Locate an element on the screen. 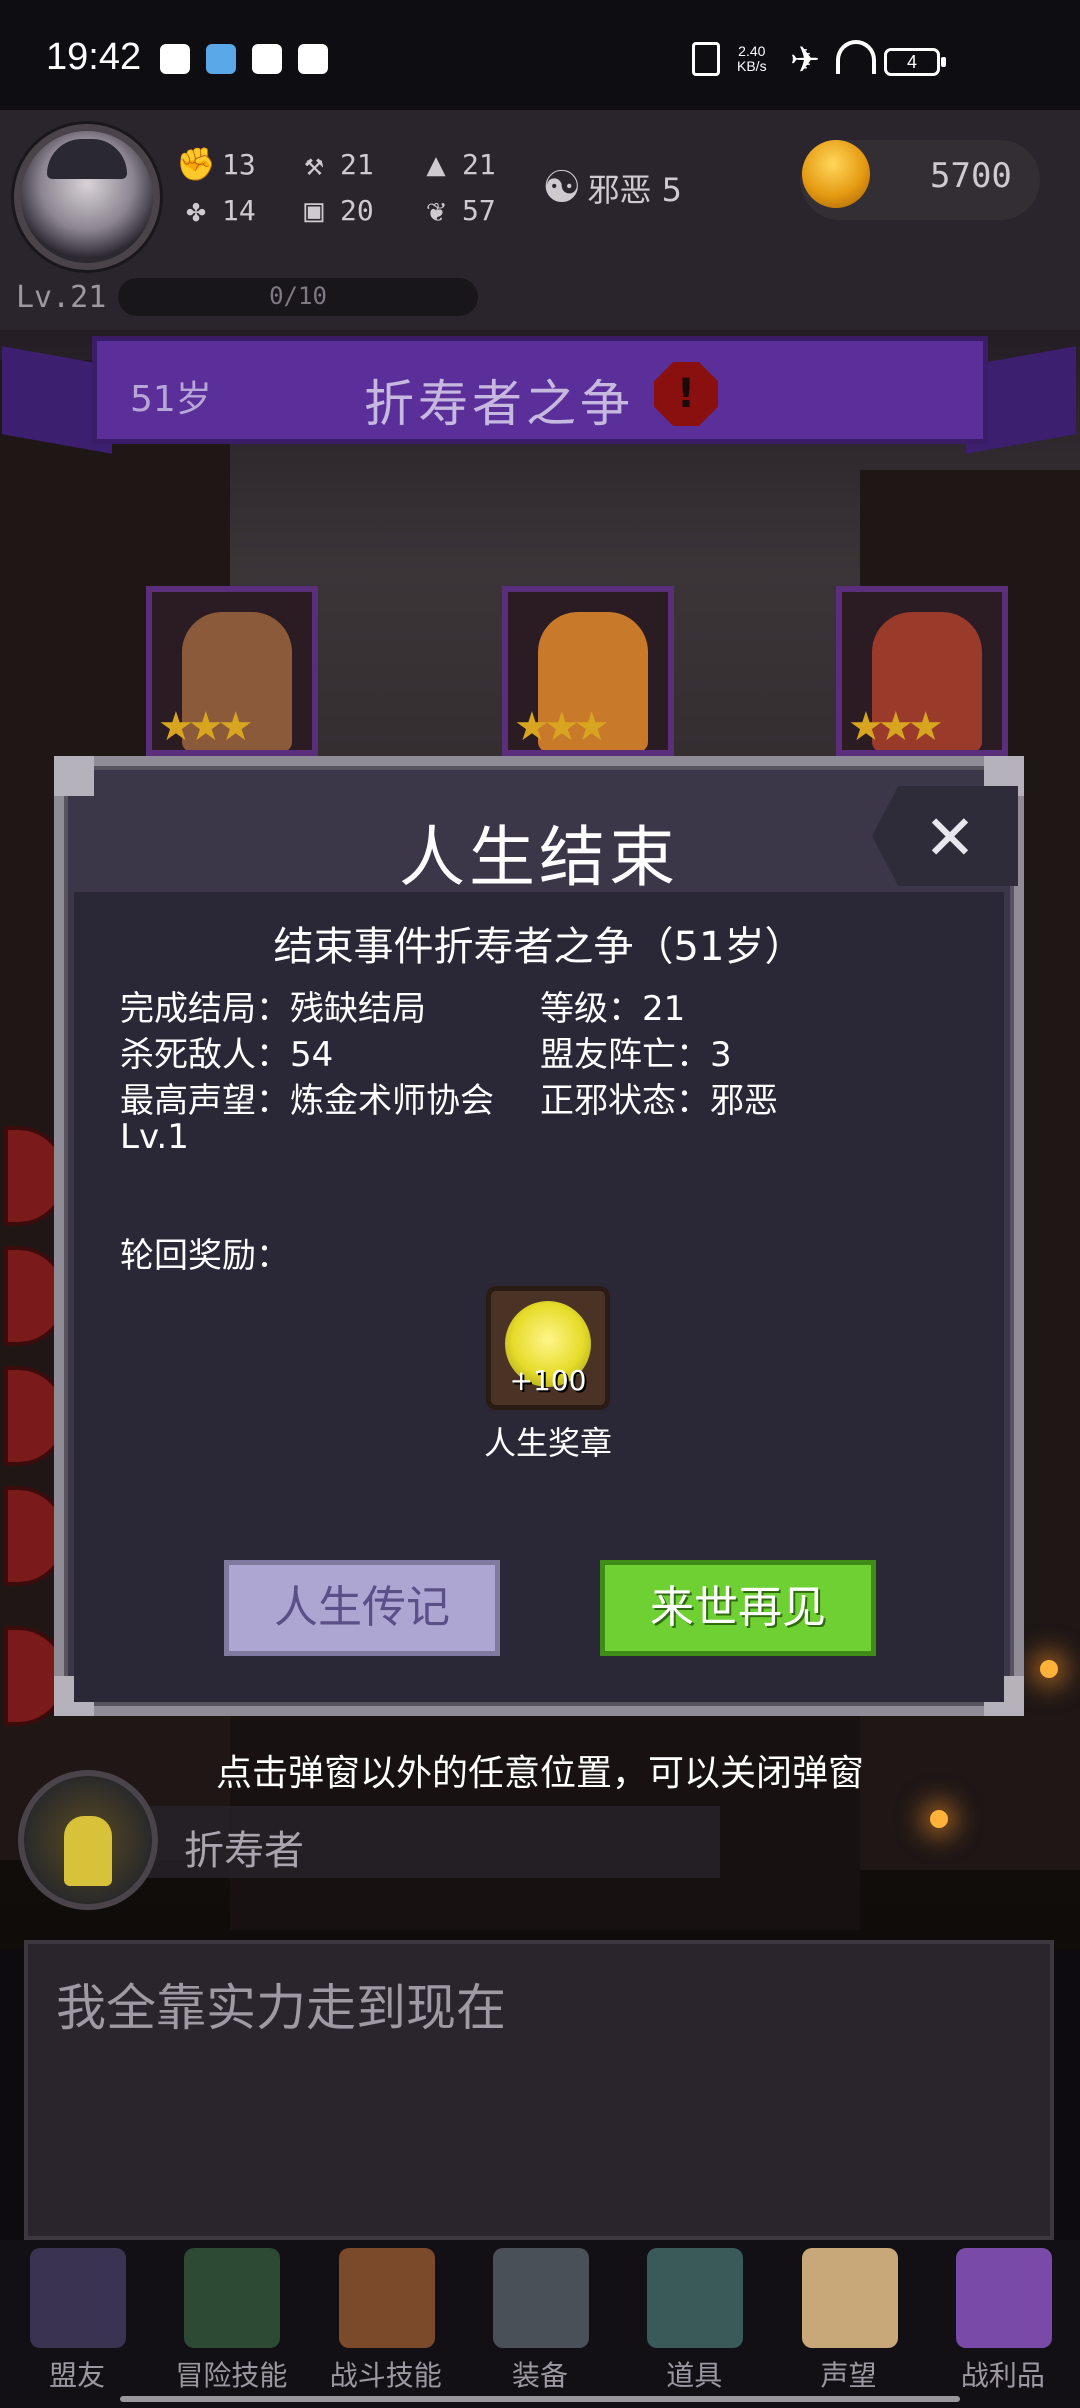 The image size is (1080, 2408). ending-info: 完成结局：残缺结局 is located at coordinates (273, 1009).